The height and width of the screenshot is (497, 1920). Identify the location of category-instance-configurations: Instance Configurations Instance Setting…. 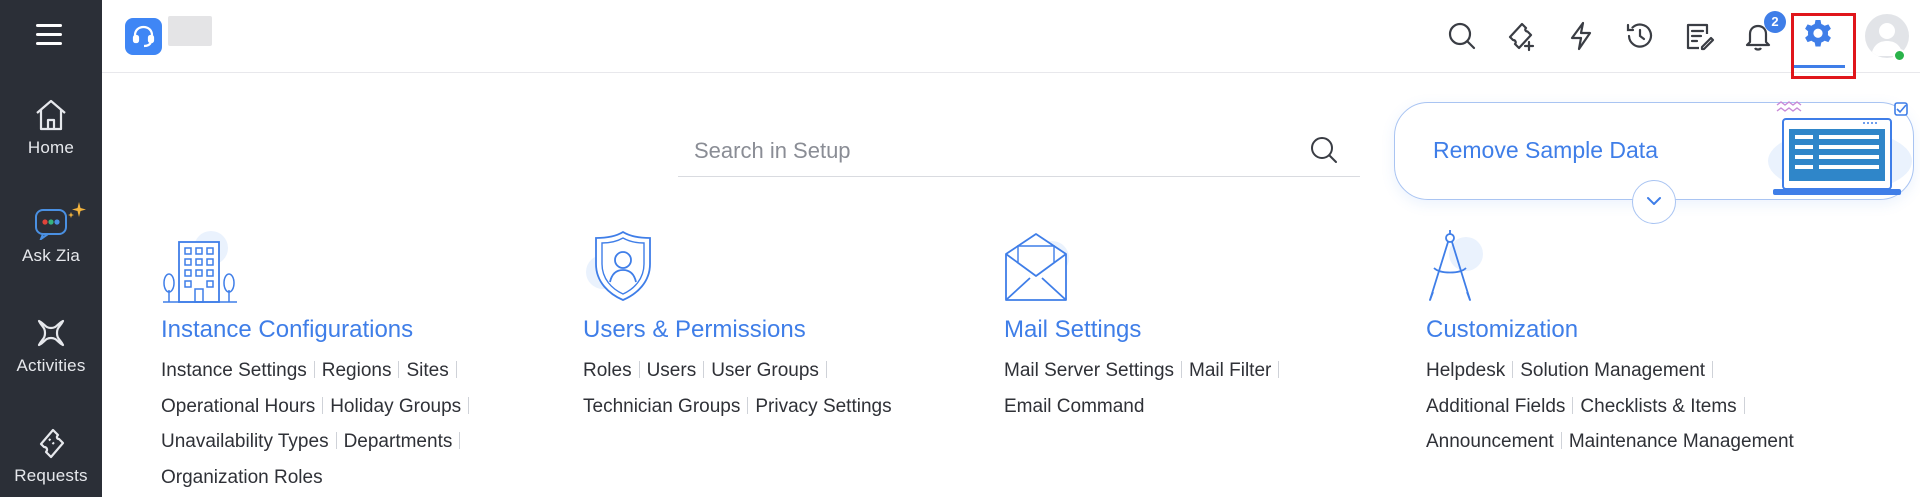
(371, 361).